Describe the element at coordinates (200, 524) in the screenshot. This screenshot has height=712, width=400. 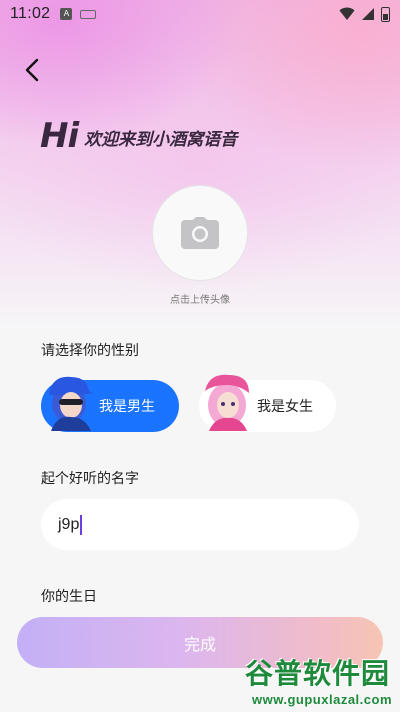
I see `name-input: j9p` at that location.